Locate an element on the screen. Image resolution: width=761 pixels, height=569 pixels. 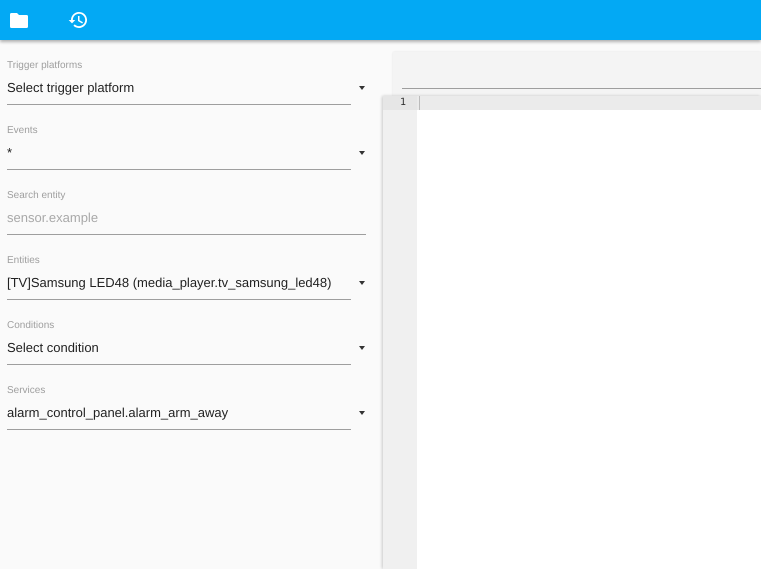
field-label: Events is located at coordinates (23, 130).